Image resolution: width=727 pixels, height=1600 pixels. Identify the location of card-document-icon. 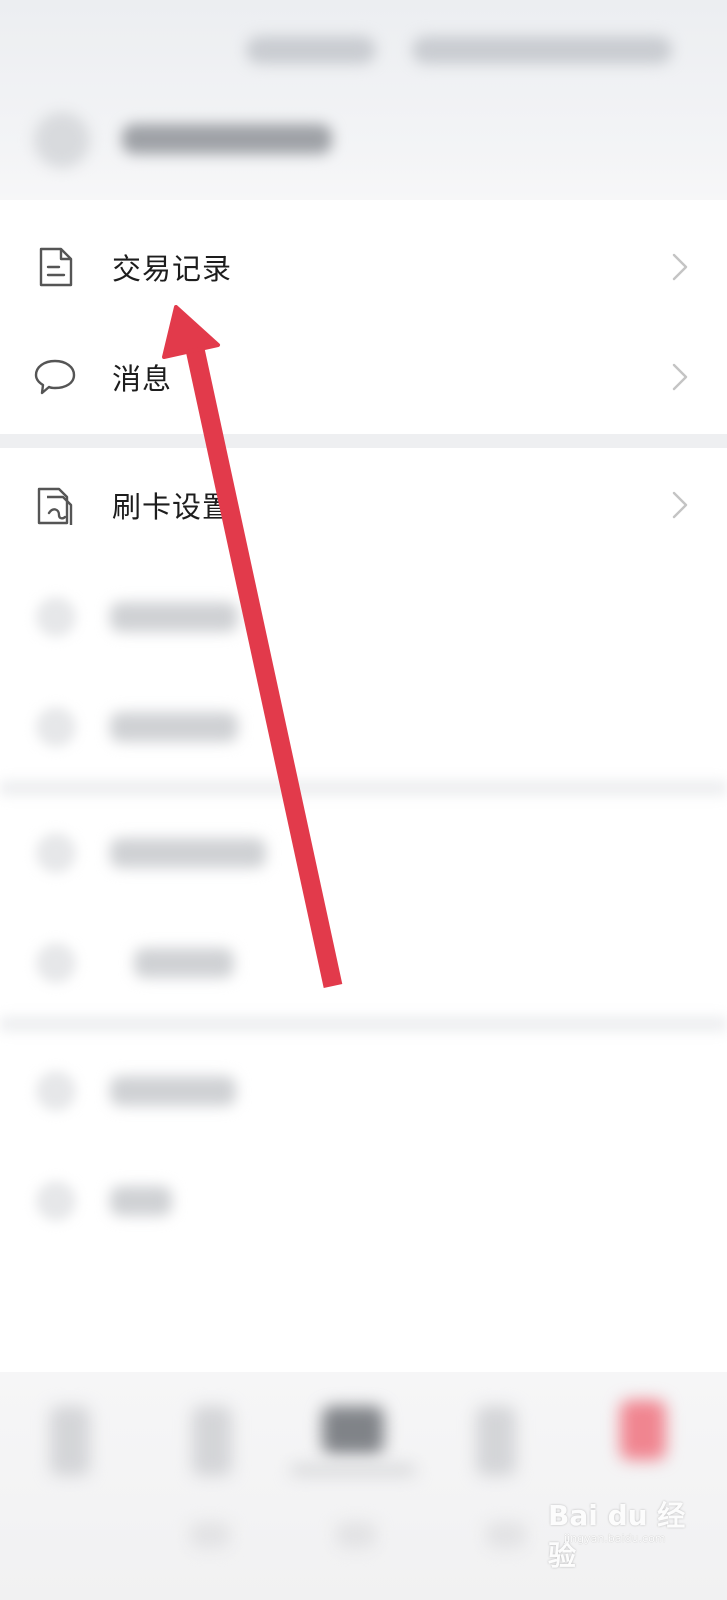
(55, 506).